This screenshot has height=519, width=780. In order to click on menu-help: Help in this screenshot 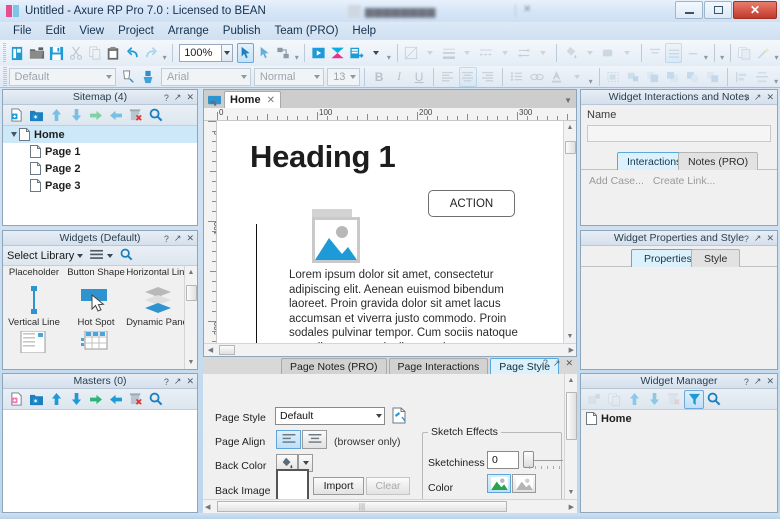, I will do `click(364, 31)`.